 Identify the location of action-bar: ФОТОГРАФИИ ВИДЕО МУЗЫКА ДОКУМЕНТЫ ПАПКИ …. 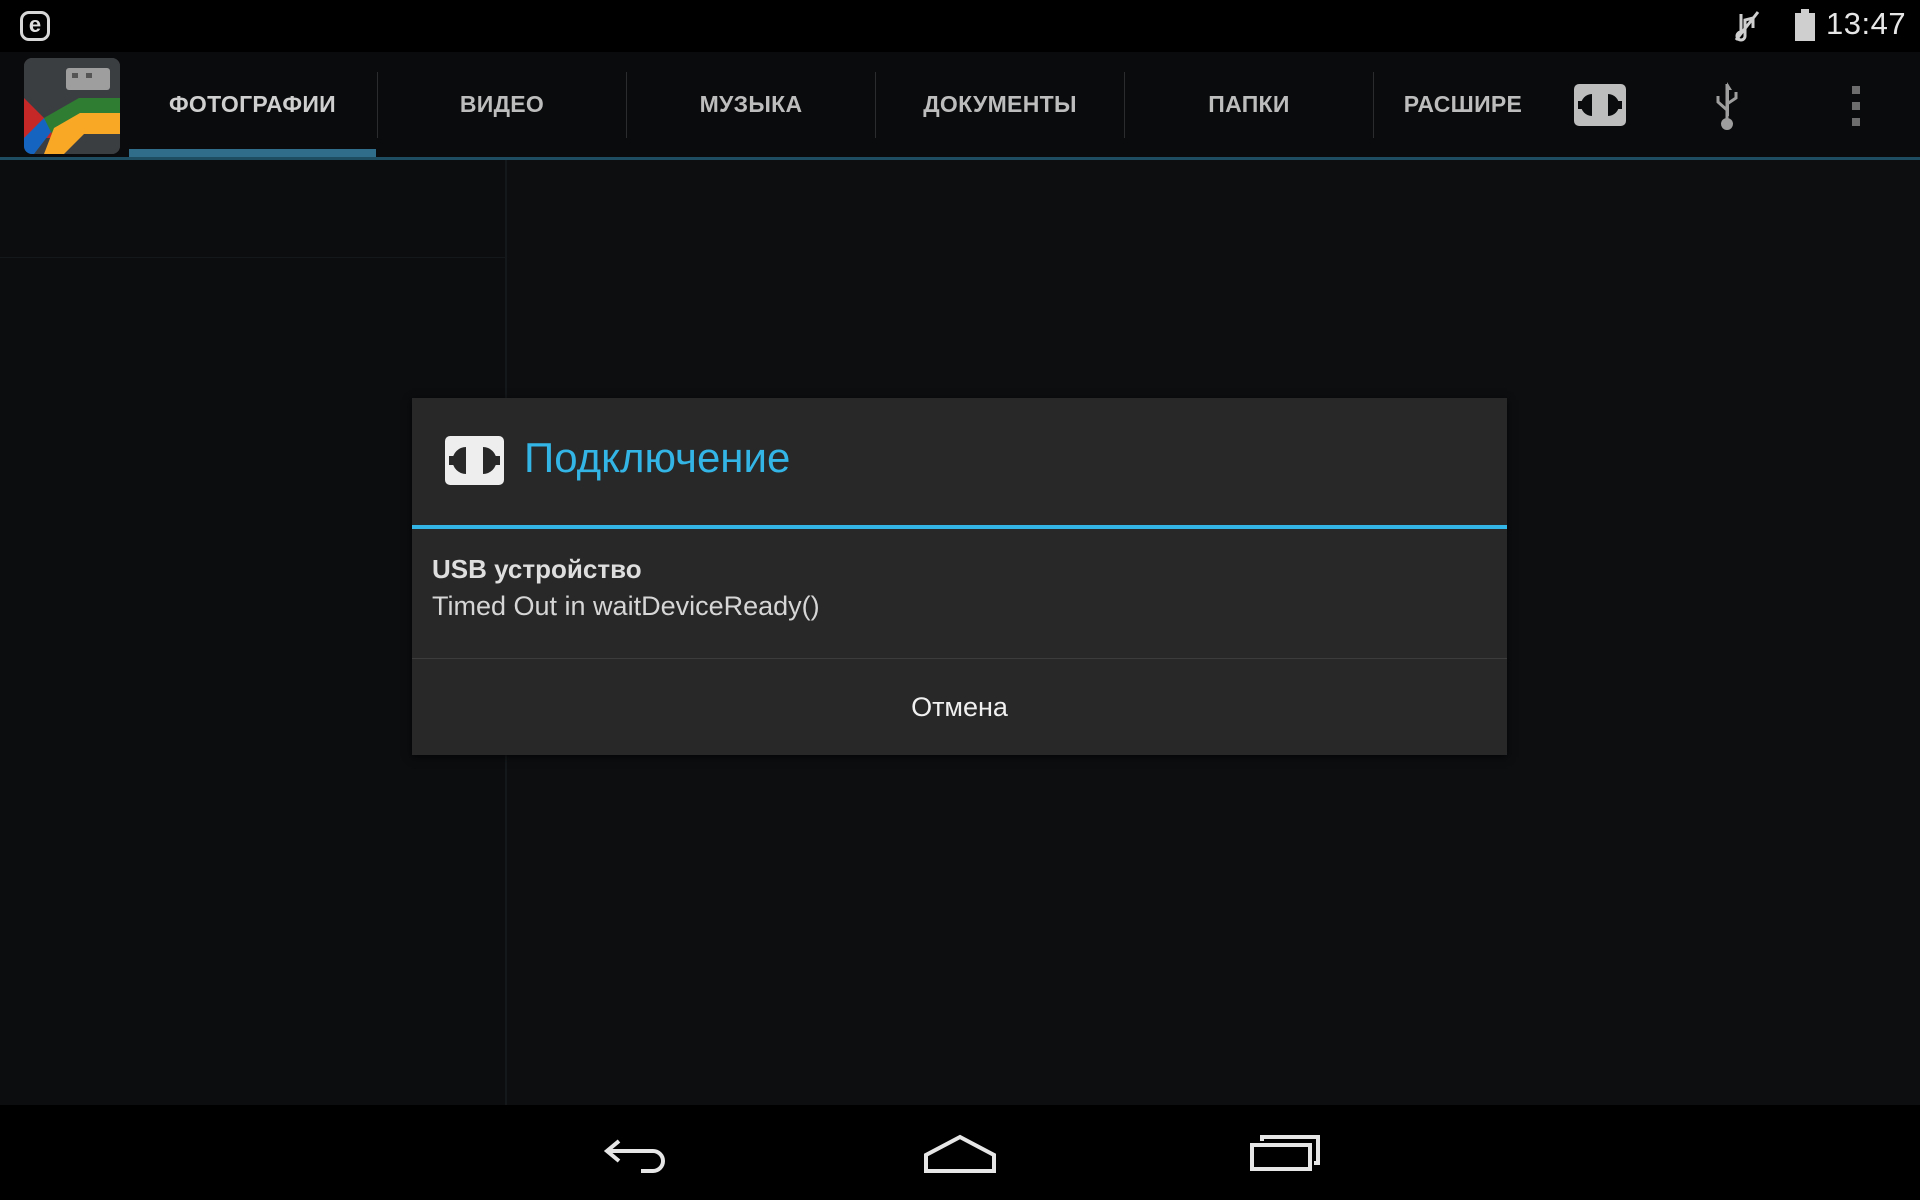
(960, 106).